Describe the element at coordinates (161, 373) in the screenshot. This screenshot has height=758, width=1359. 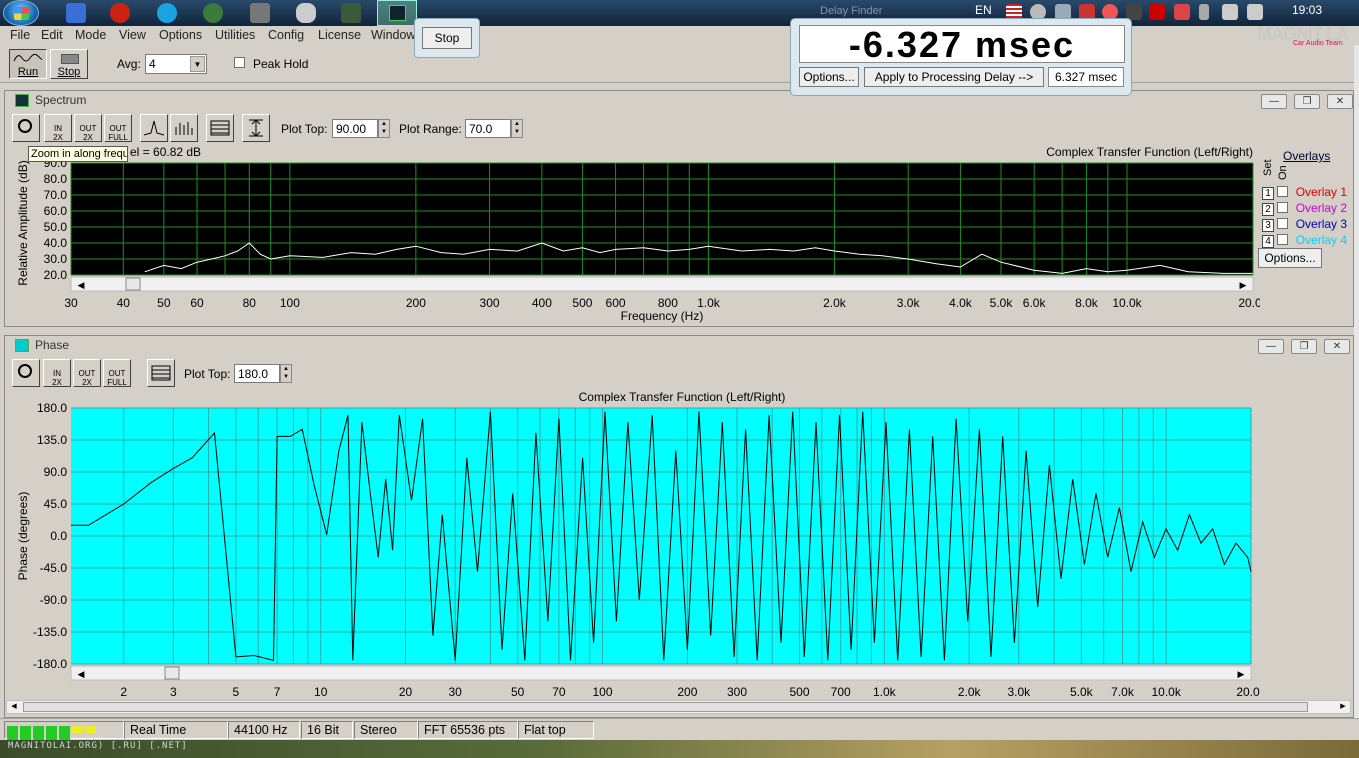
I see `phase-list-view-button` at that location.